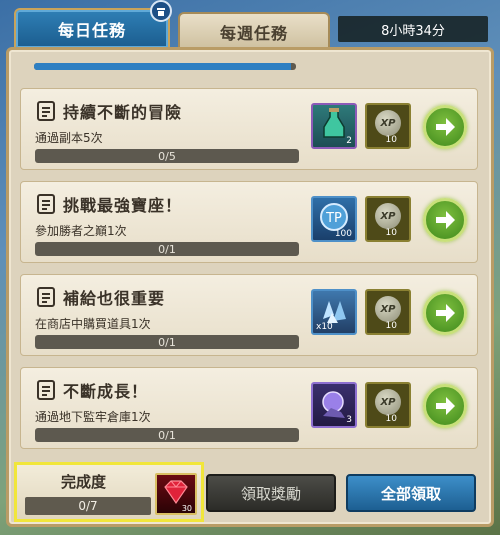 The height and width of the screenshot is (535, 500). I want to click on claim-reward-label: 領取獎勵, so click(270, 493).